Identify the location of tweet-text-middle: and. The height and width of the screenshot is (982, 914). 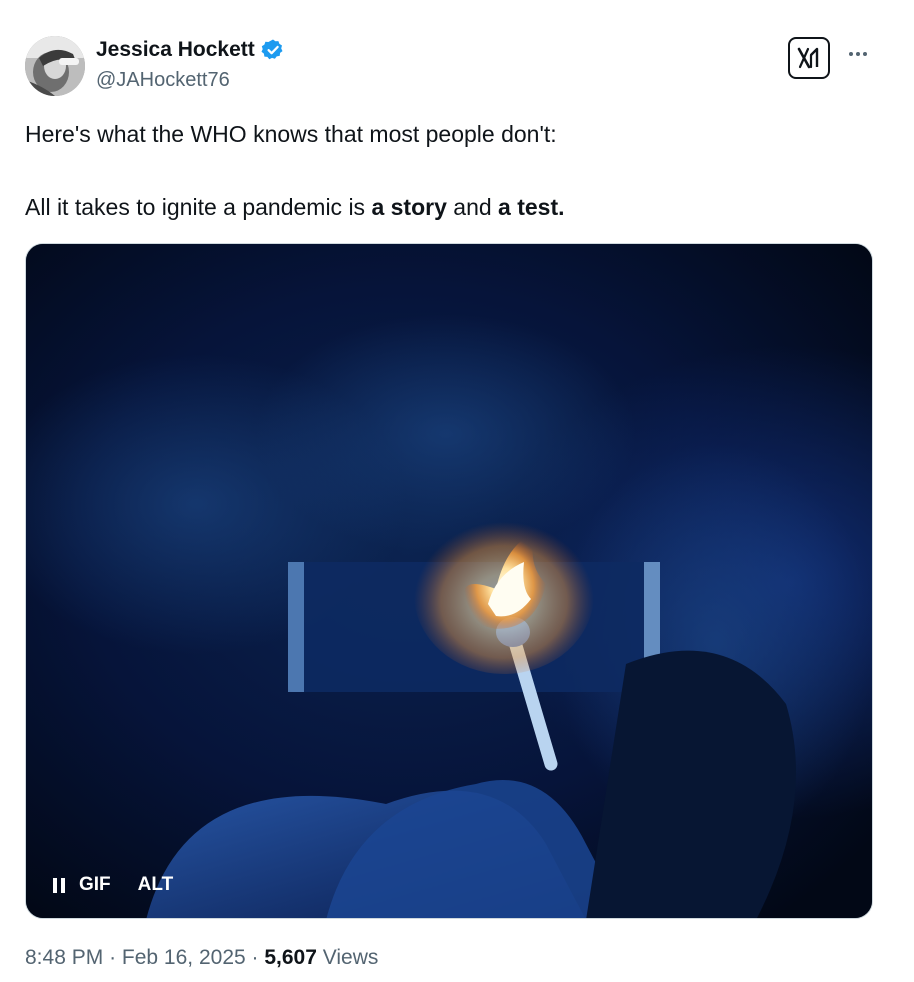
(472, 207).